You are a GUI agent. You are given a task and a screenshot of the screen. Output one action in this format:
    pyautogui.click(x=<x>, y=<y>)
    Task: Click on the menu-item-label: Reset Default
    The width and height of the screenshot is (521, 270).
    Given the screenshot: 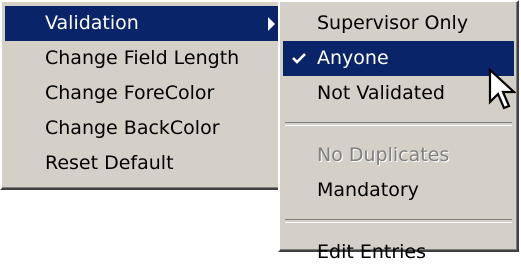 What is the action you would take?
    pyautogui.click(x=109, y=163)
    